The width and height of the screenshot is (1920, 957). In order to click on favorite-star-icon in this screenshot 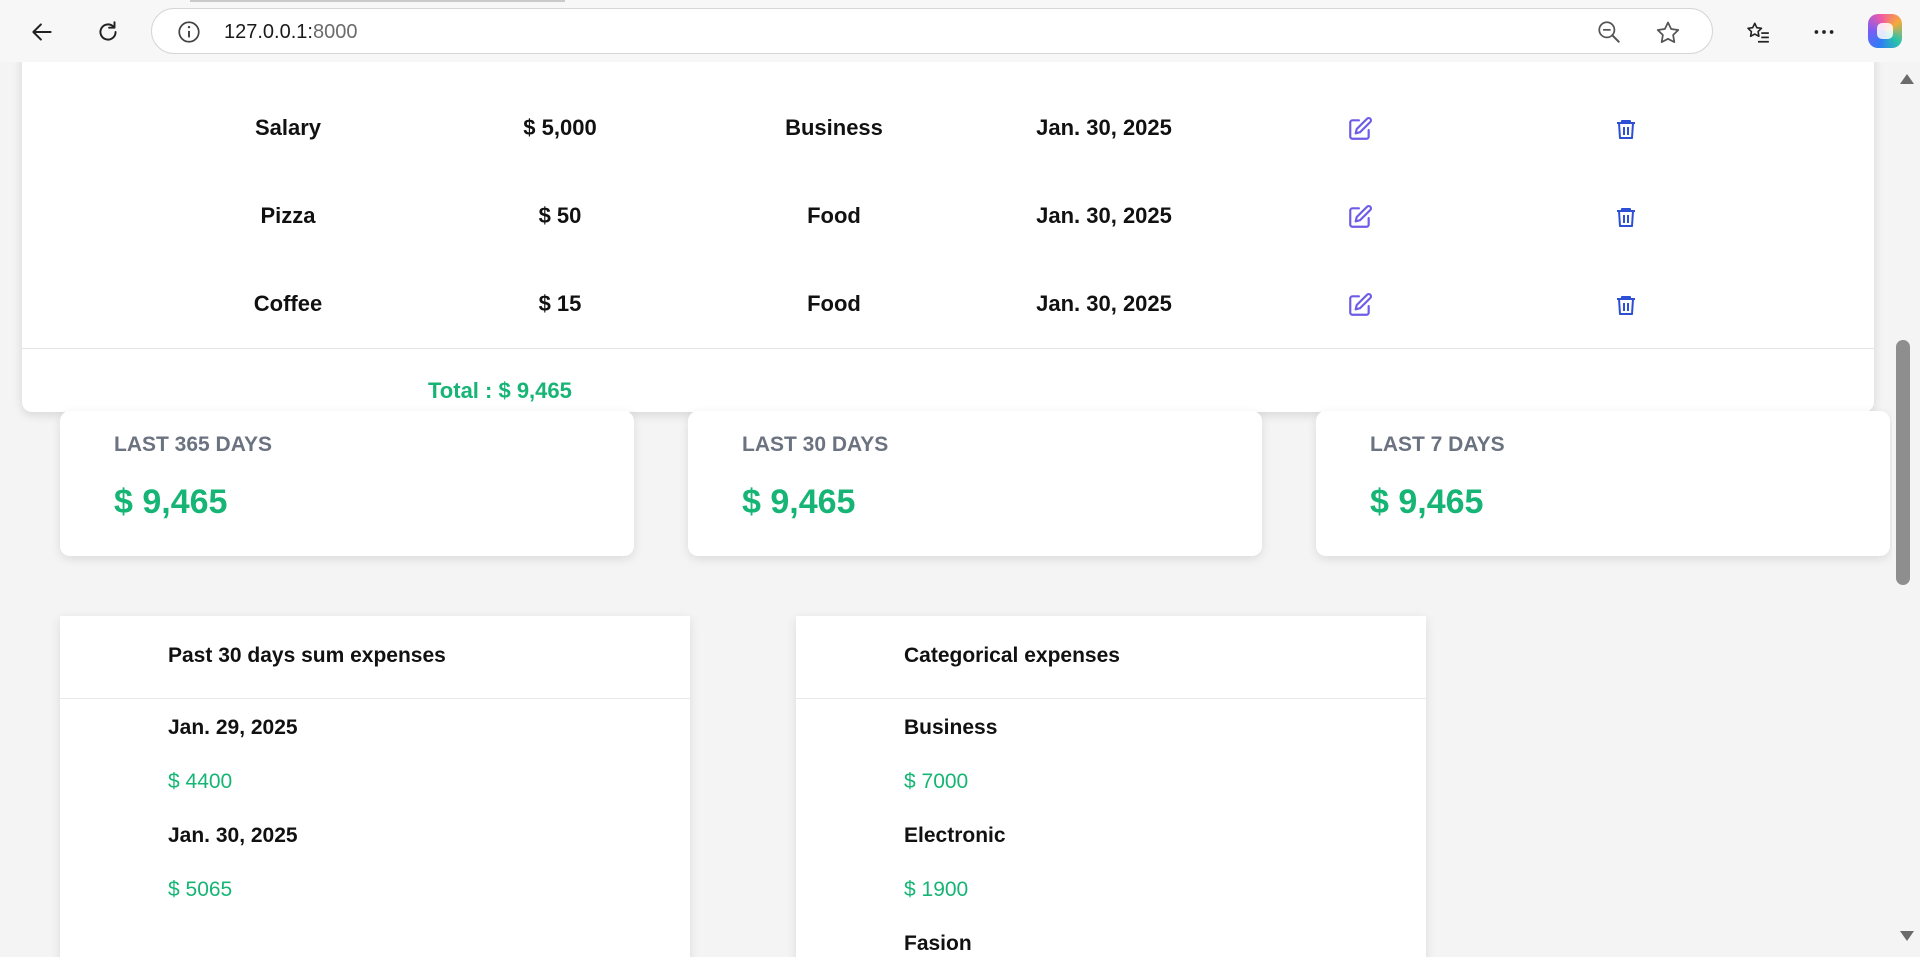, I will do `click(1668, 33)`.